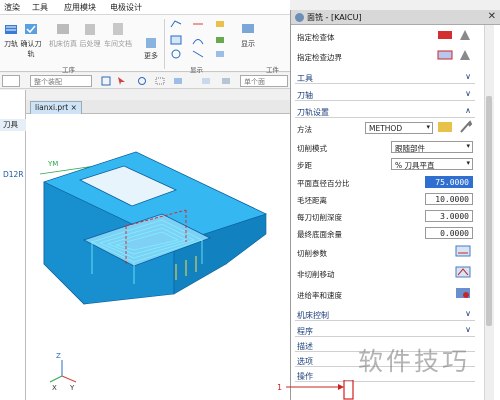  I want to click on annotation-number: 1, so click(280, 387).